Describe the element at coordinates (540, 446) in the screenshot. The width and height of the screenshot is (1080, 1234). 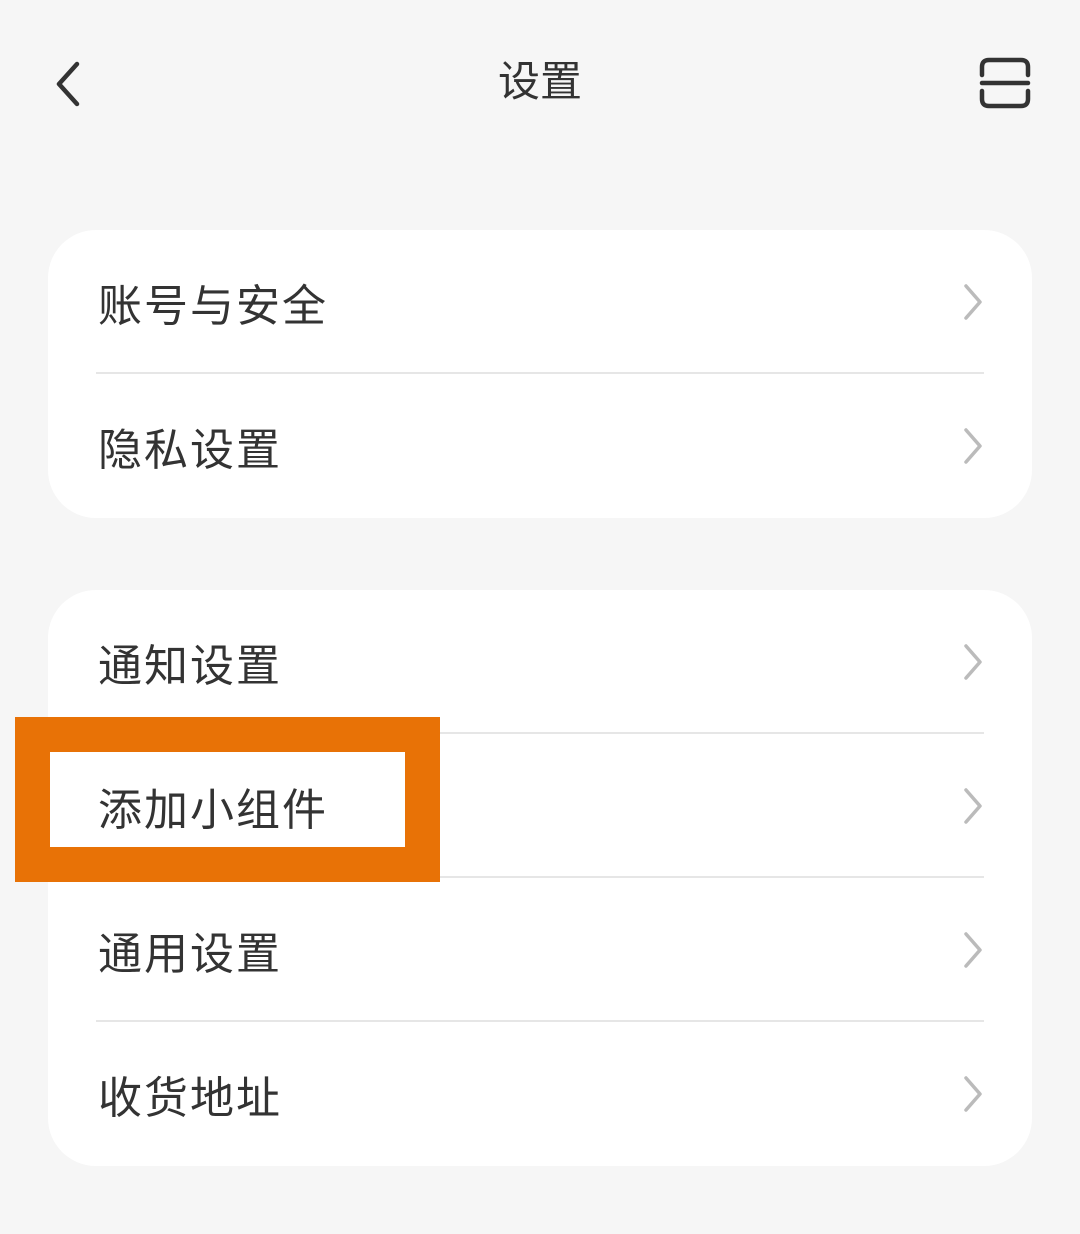
I see `settings-item-privacy: 隐私设置` at that location.